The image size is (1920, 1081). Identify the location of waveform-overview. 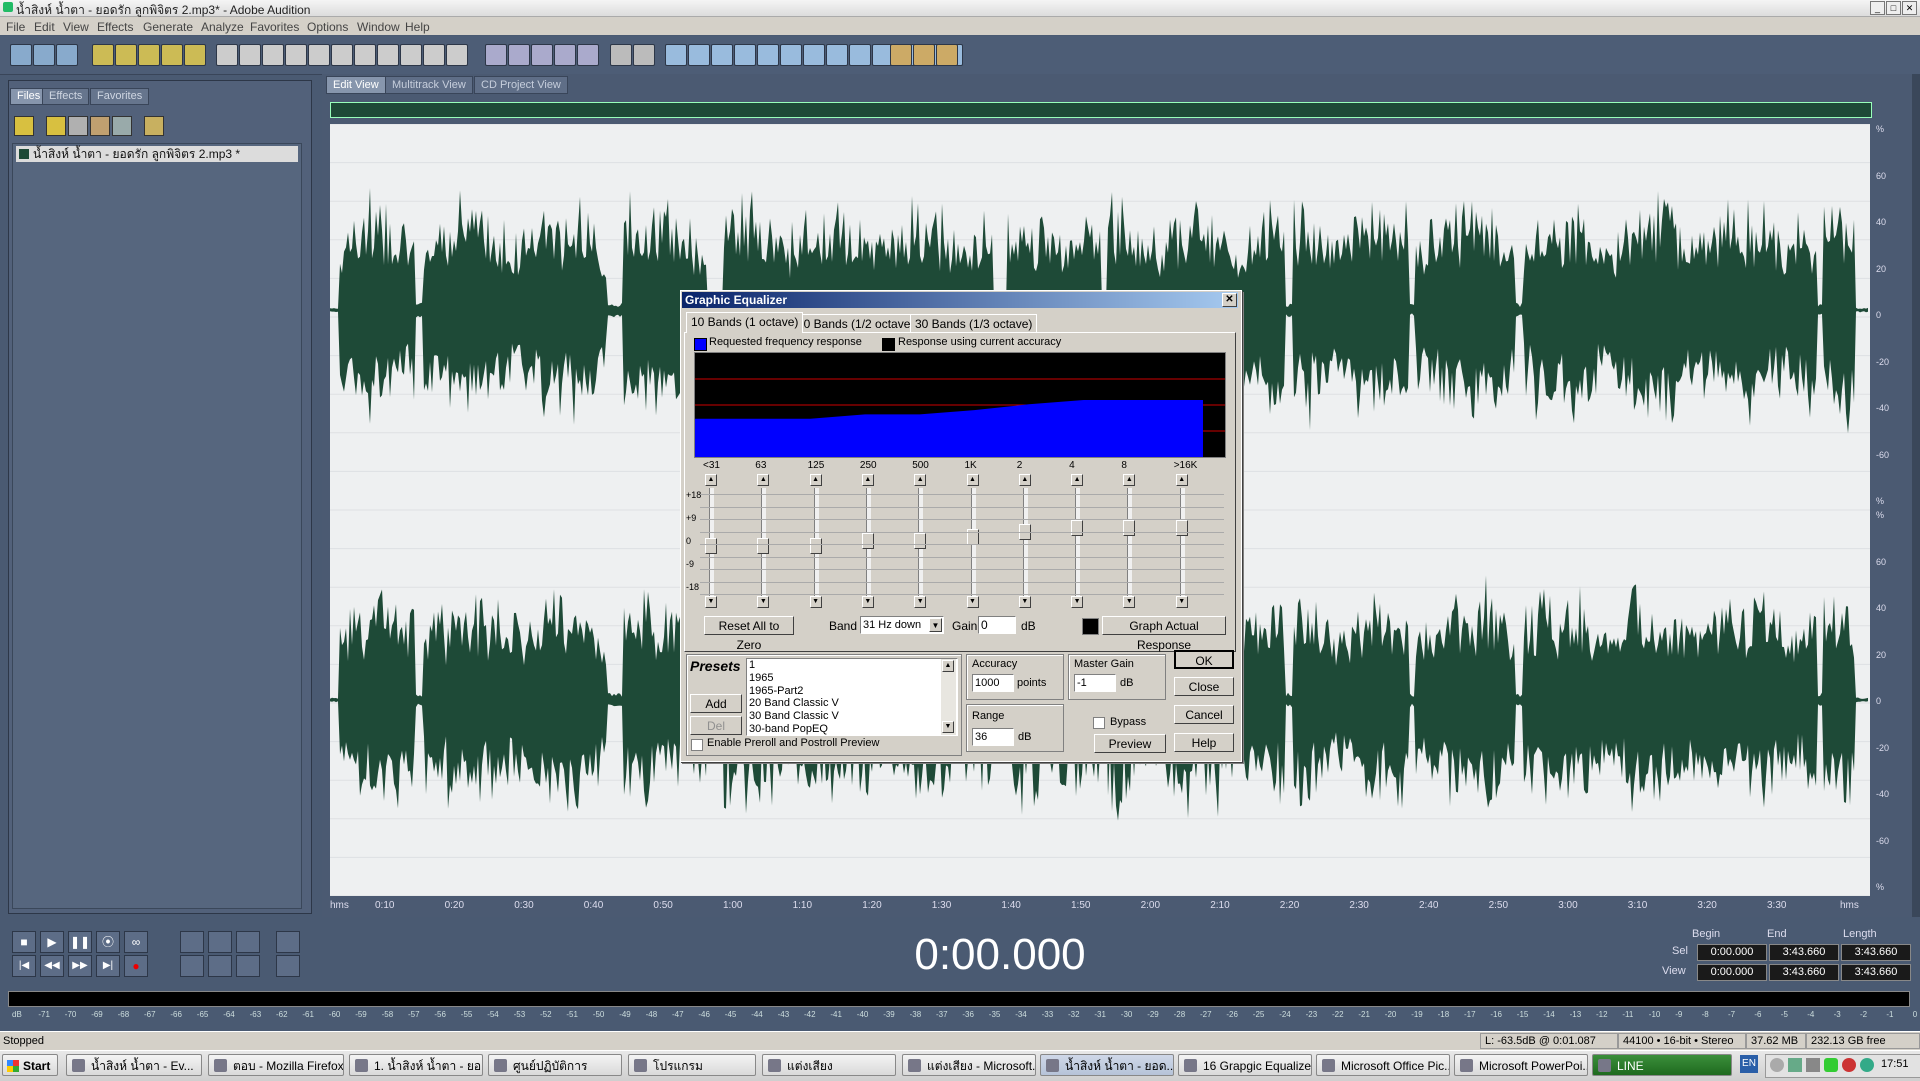
(1101, 110).